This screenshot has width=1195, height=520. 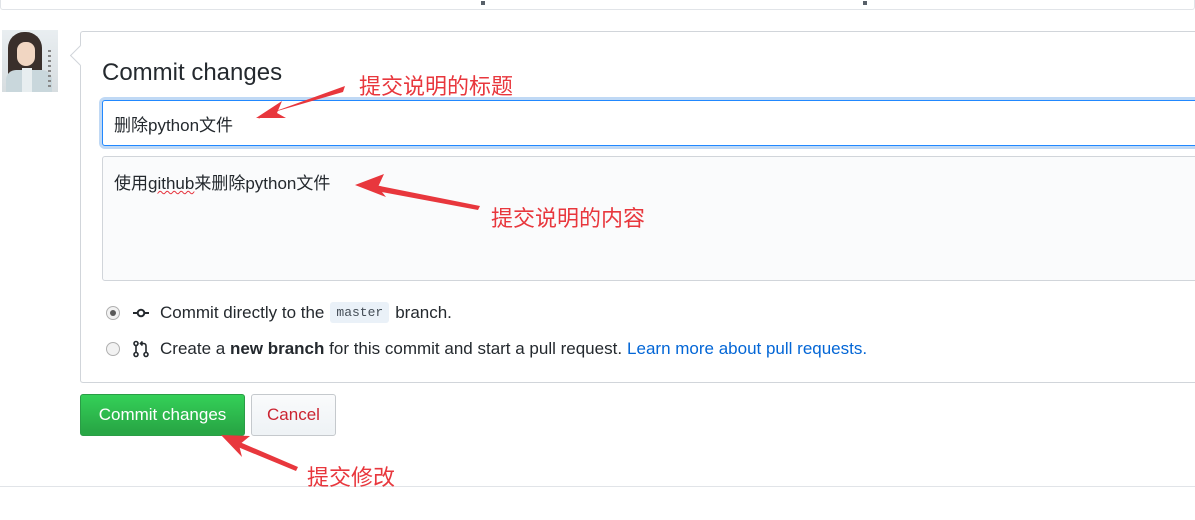 What do you see at coordinates (162, 415) in the screenshot?
I see `commit-changes-button: Commit changes` at bounding box center [162, 415].